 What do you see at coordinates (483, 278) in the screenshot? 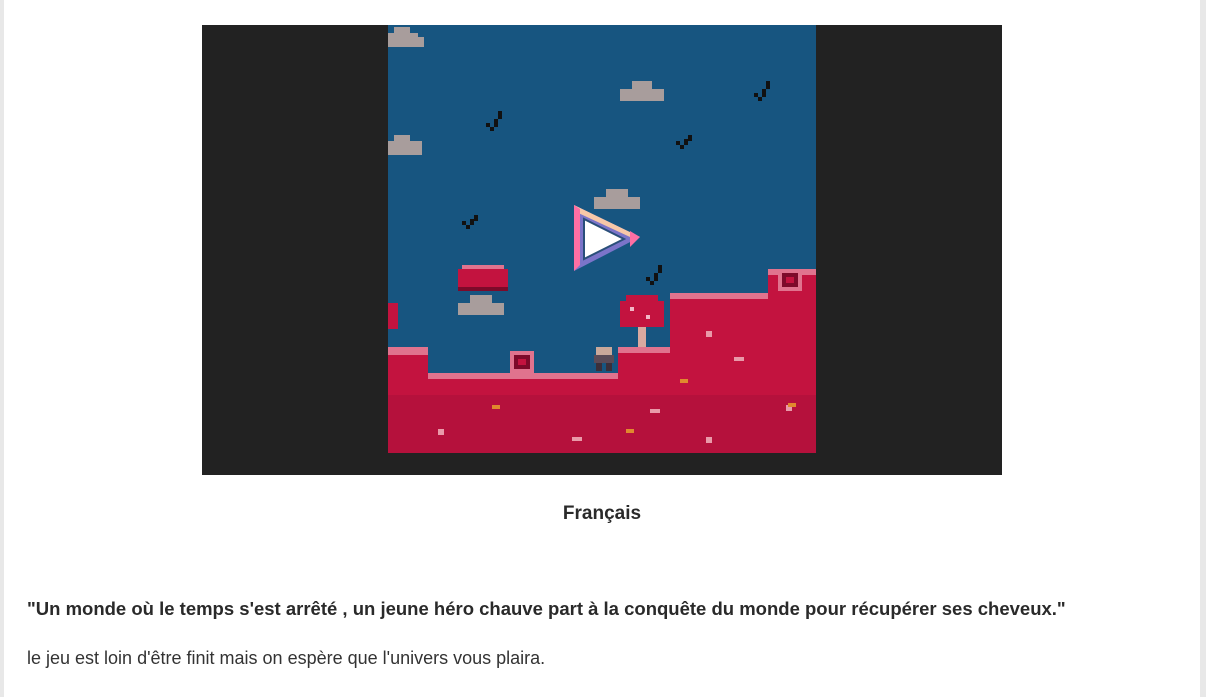
I see `floating-platform` at bounding box center [483, 278].